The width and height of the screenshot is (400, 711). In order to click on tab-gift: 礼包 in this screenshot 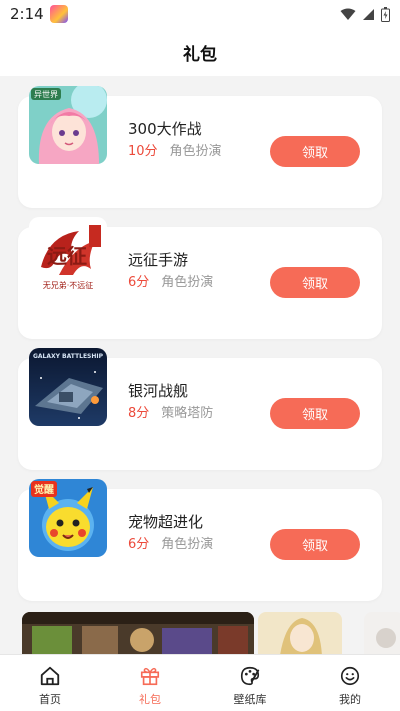, I will do `click(150, 683)`.